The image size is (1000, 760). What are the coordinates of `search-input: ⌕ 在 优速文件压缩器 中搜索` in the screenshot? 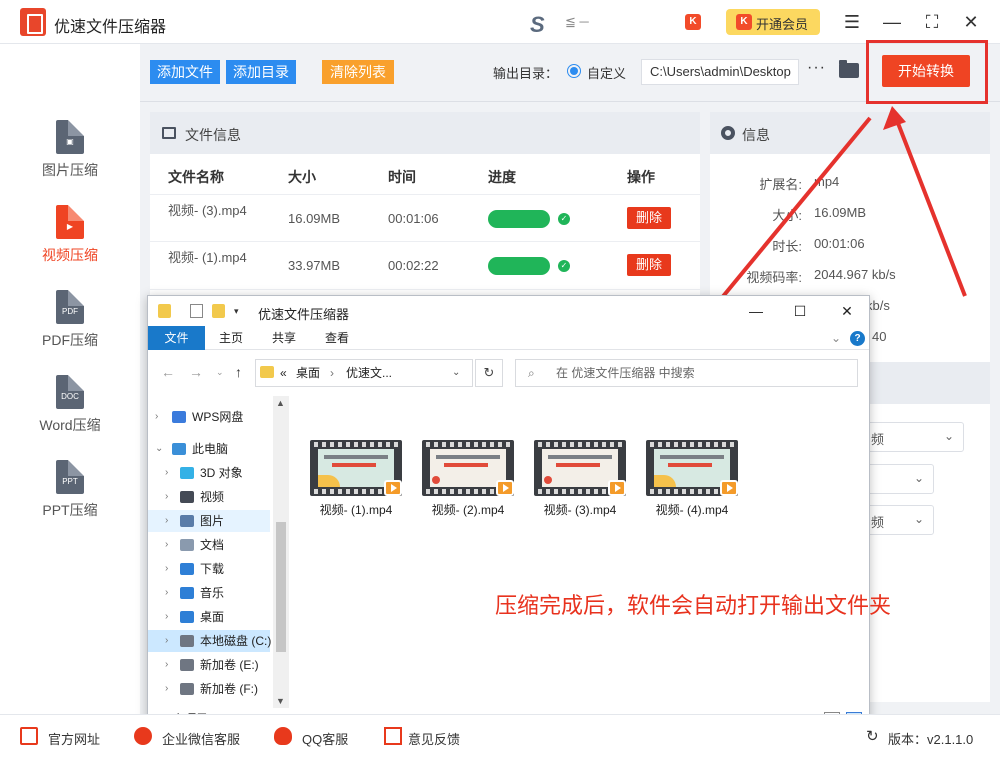 It's located at (686, 373).